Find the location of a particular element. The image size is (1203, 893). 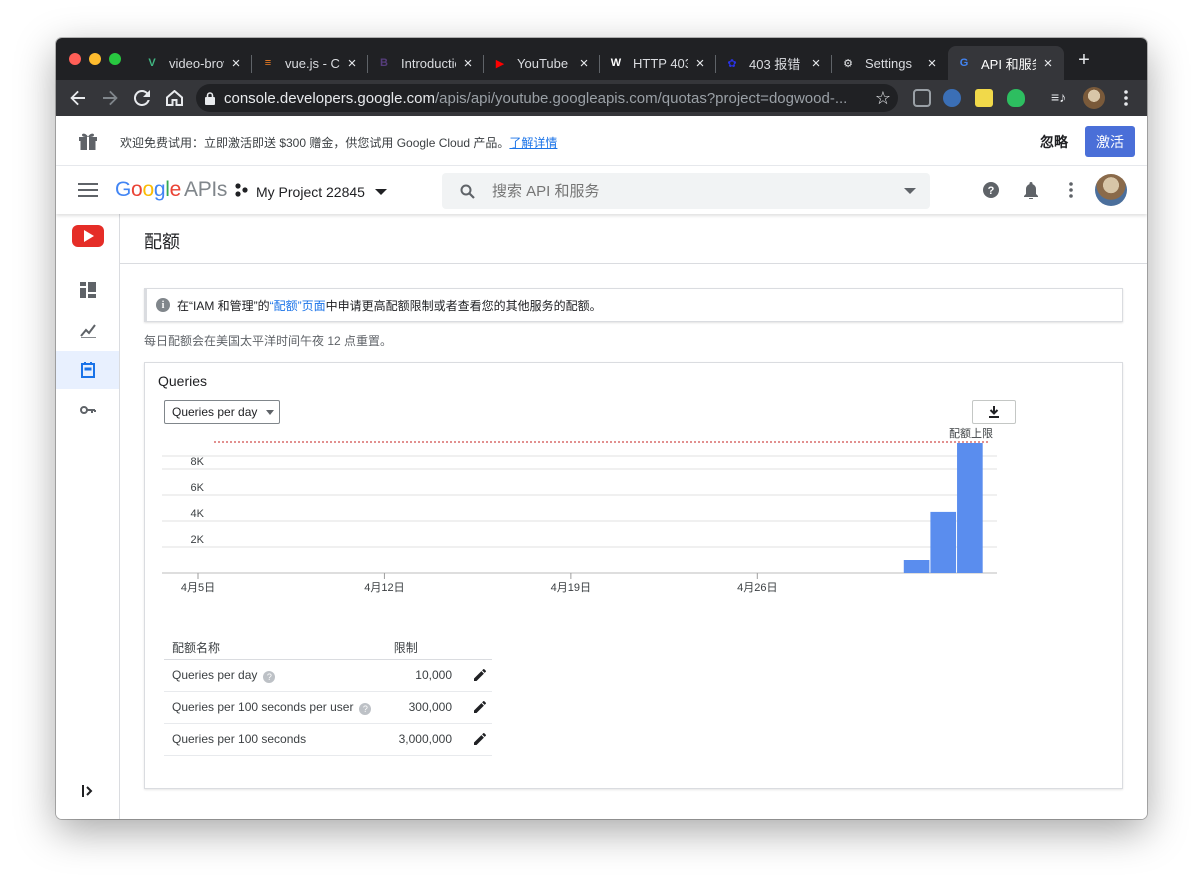

tab-favicon-icon: V is located at coordinates (152, 63).